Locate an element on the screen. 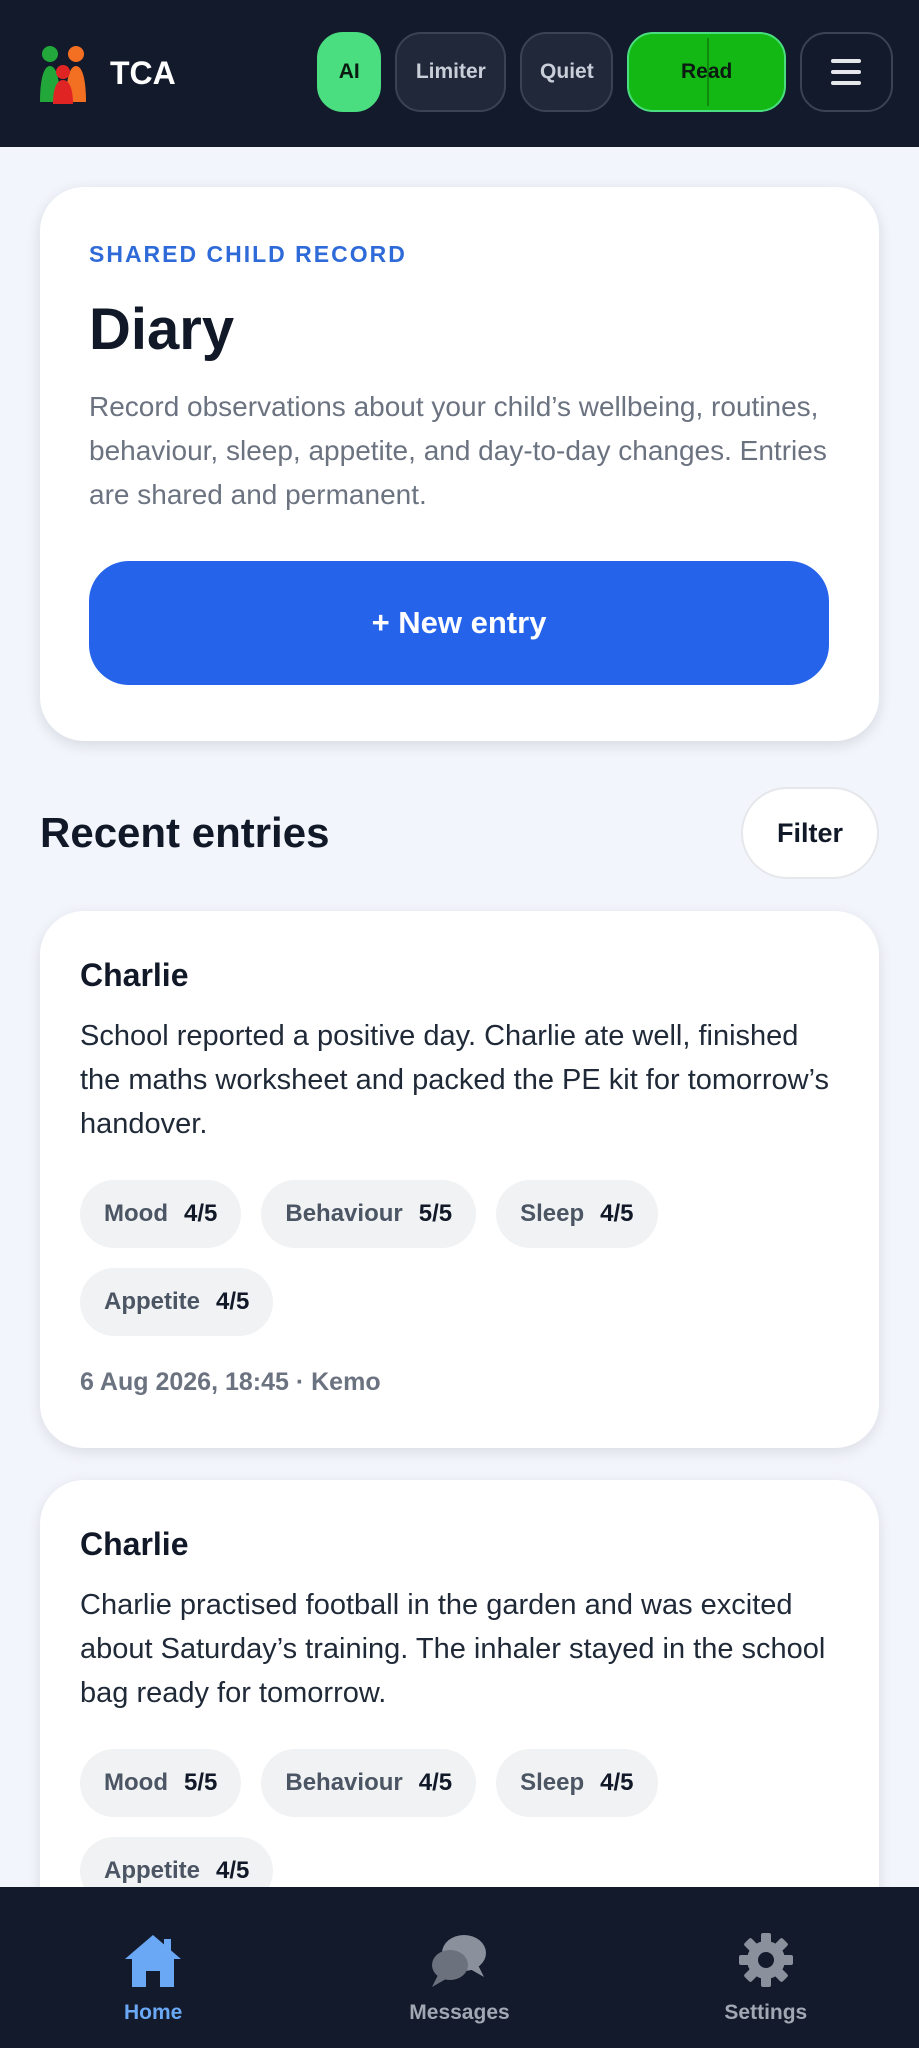  chat-bubbles-icon is located at coordinates (459, 1961).